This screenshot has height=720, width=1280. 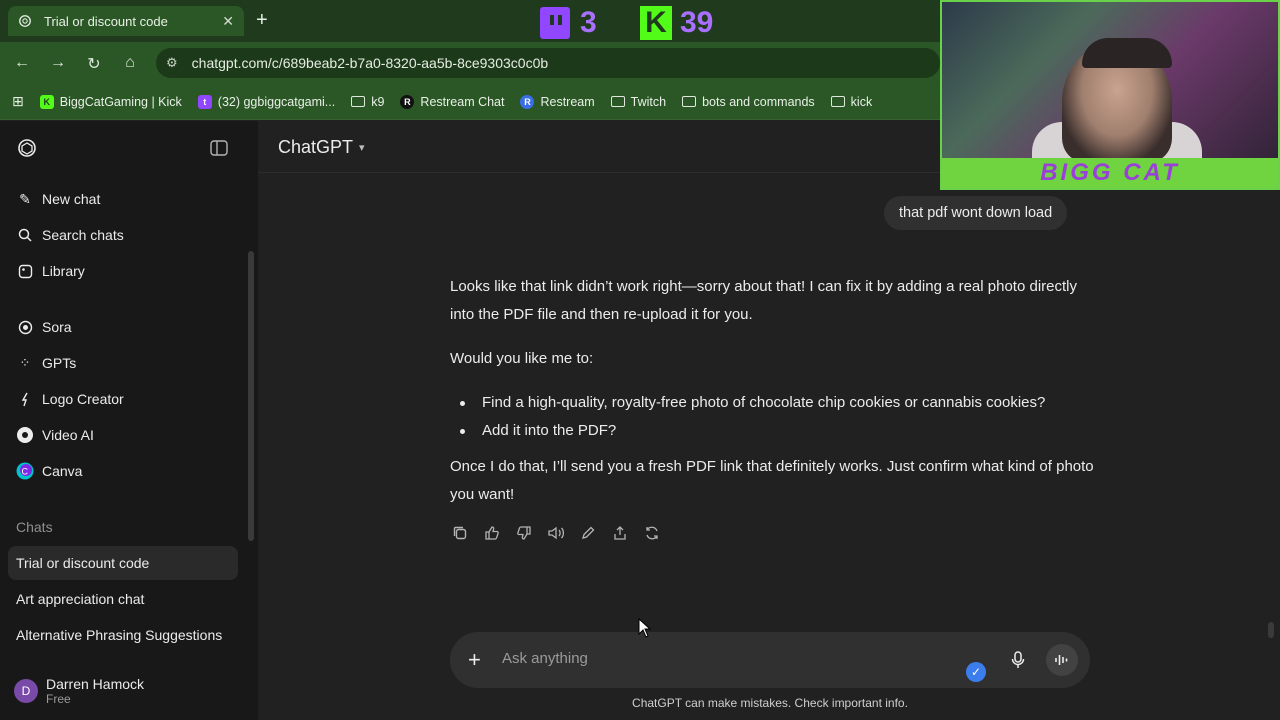 What do you see at coordinates (538, 430) in the screenshot?
I see `assistant-bullet-2: Add it into the PDF?` at bounding box center [538, 430].